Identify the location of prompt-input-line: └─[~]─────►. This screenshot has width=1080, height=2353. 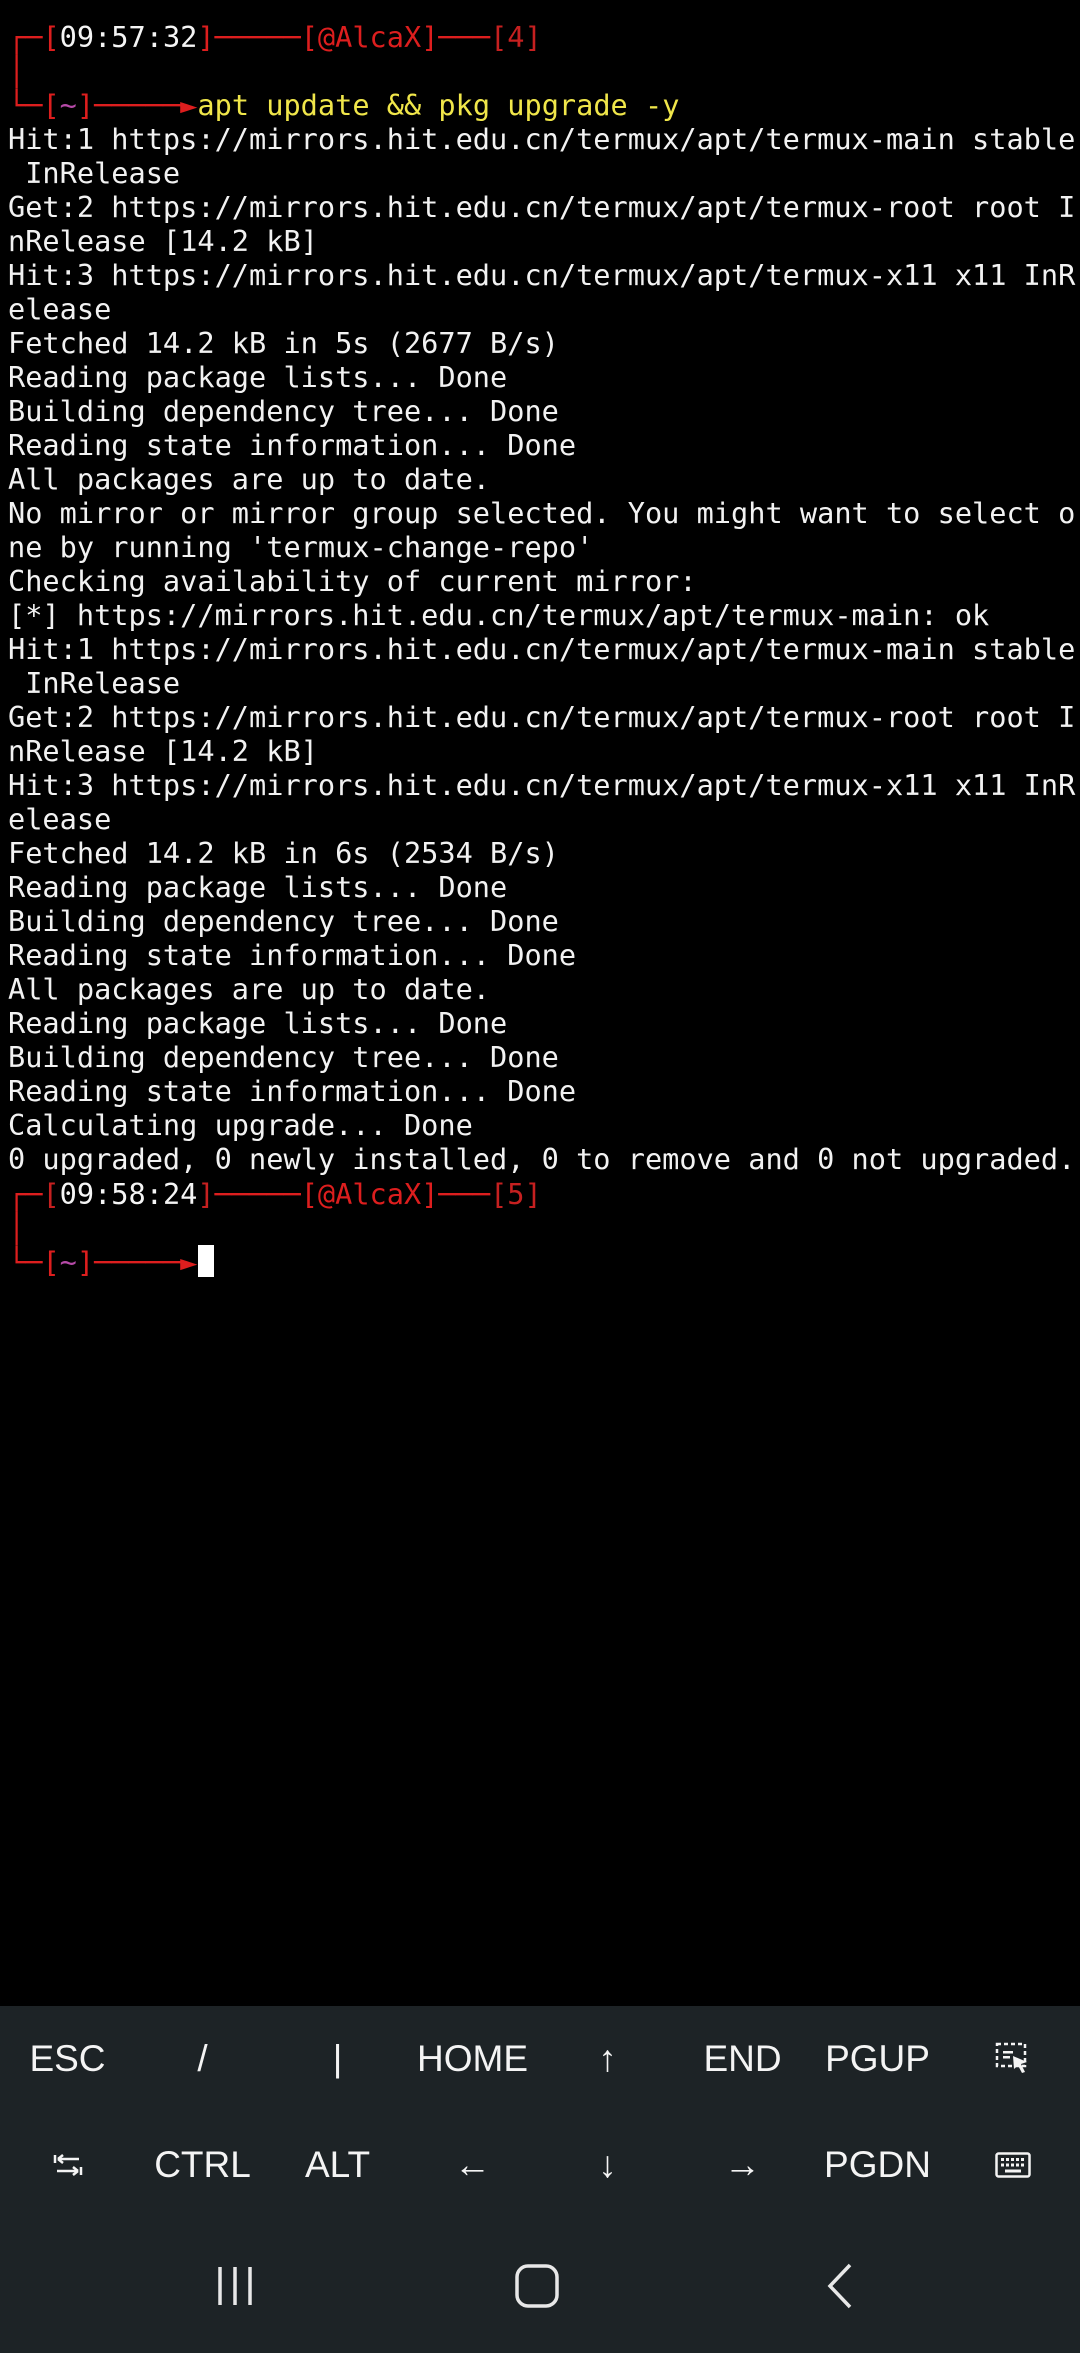
(111, 1262).